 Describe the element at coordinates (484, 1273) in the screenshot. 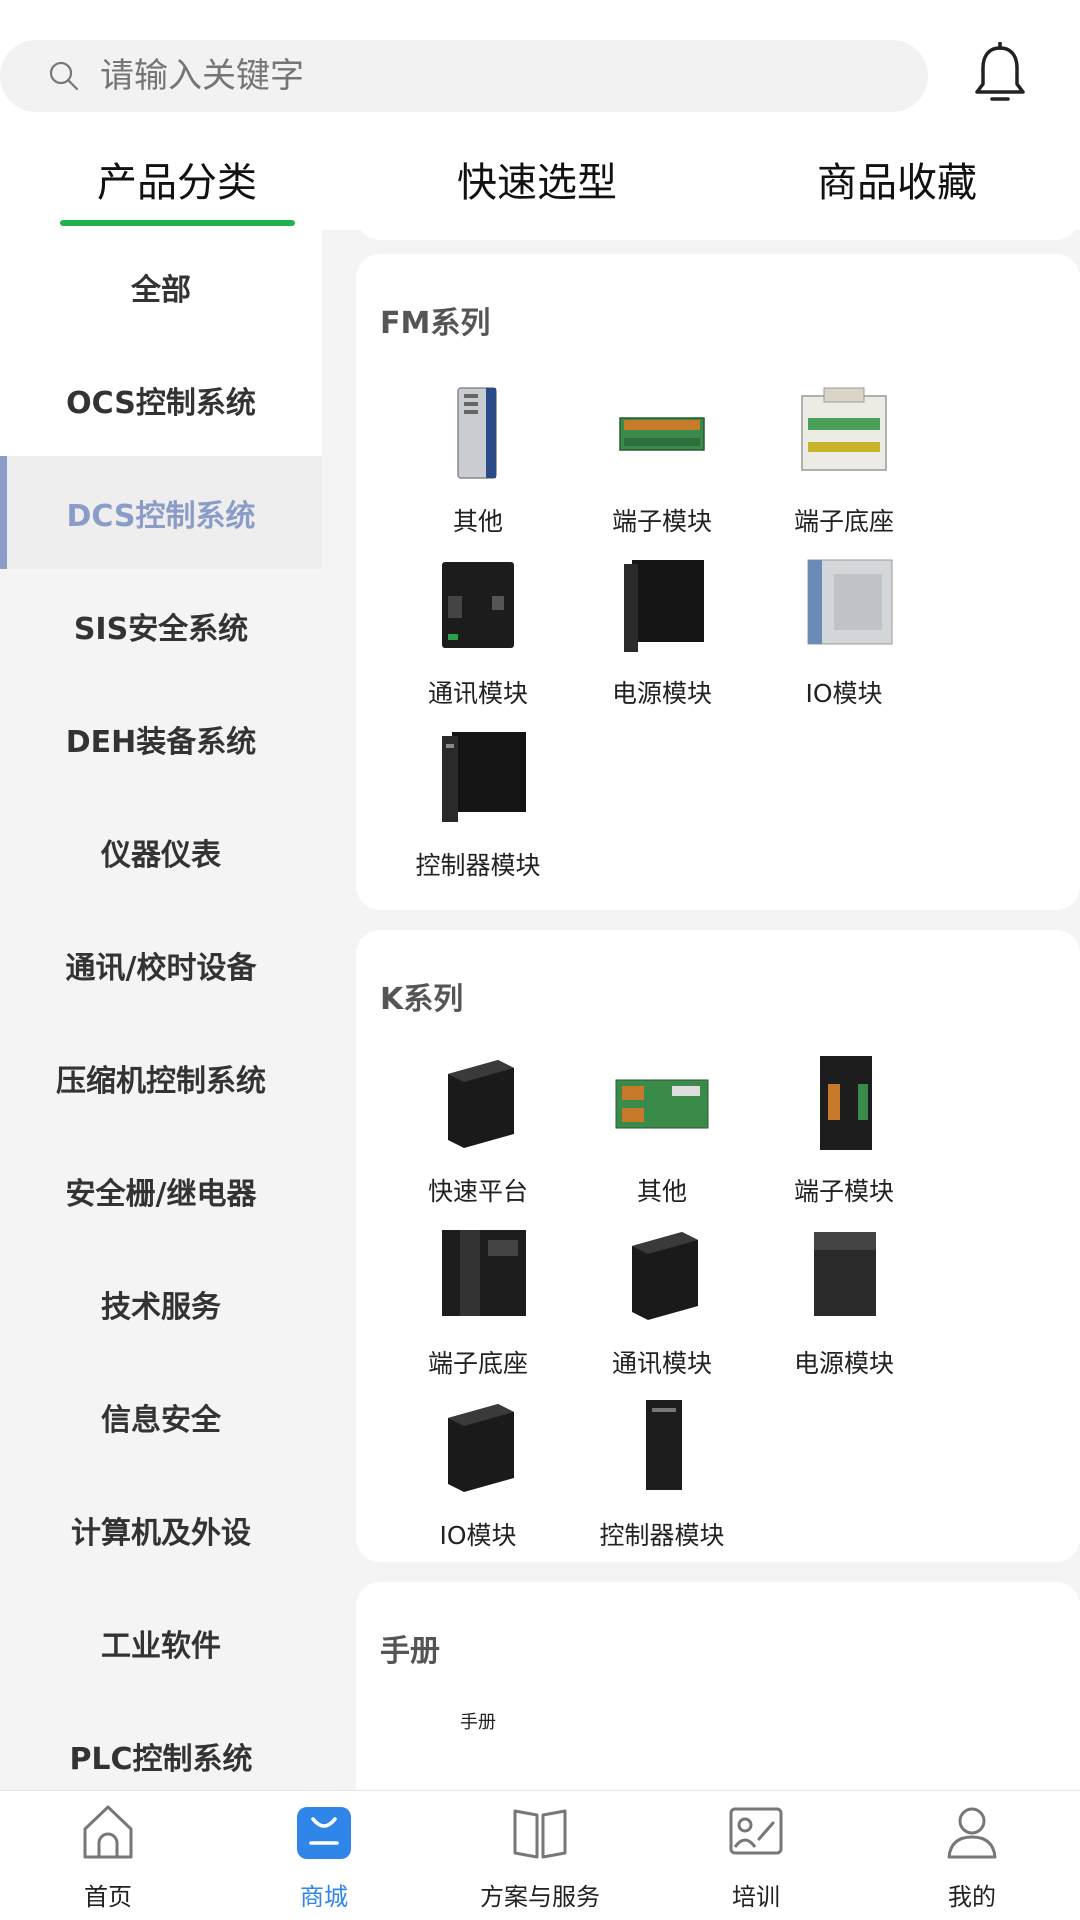

I see `black-terminal-base-image` at that location.